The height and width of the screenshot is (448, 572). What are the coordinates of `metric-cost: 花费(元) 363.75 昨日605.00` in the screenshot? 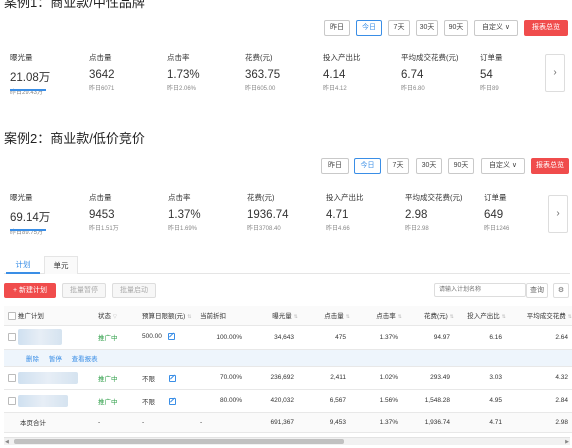 It's located at (282, 72).